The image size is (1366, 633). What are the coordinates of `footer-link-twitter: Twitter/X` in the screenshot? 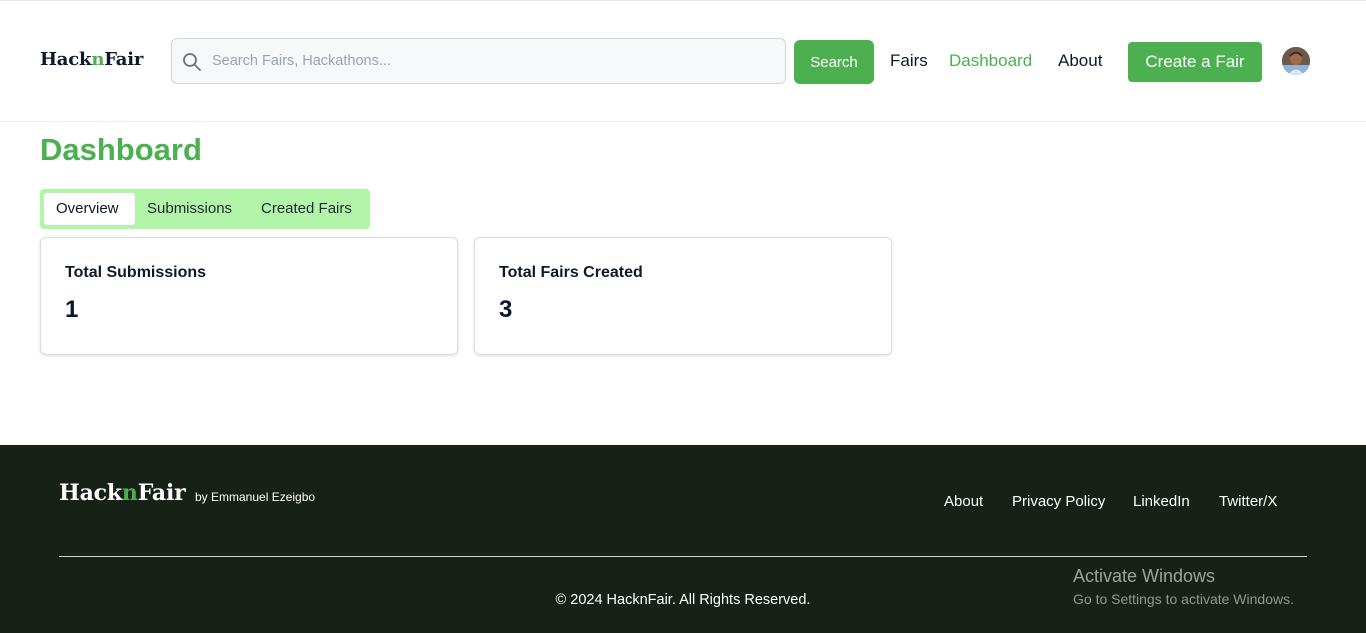 It's located at (1248, 501).